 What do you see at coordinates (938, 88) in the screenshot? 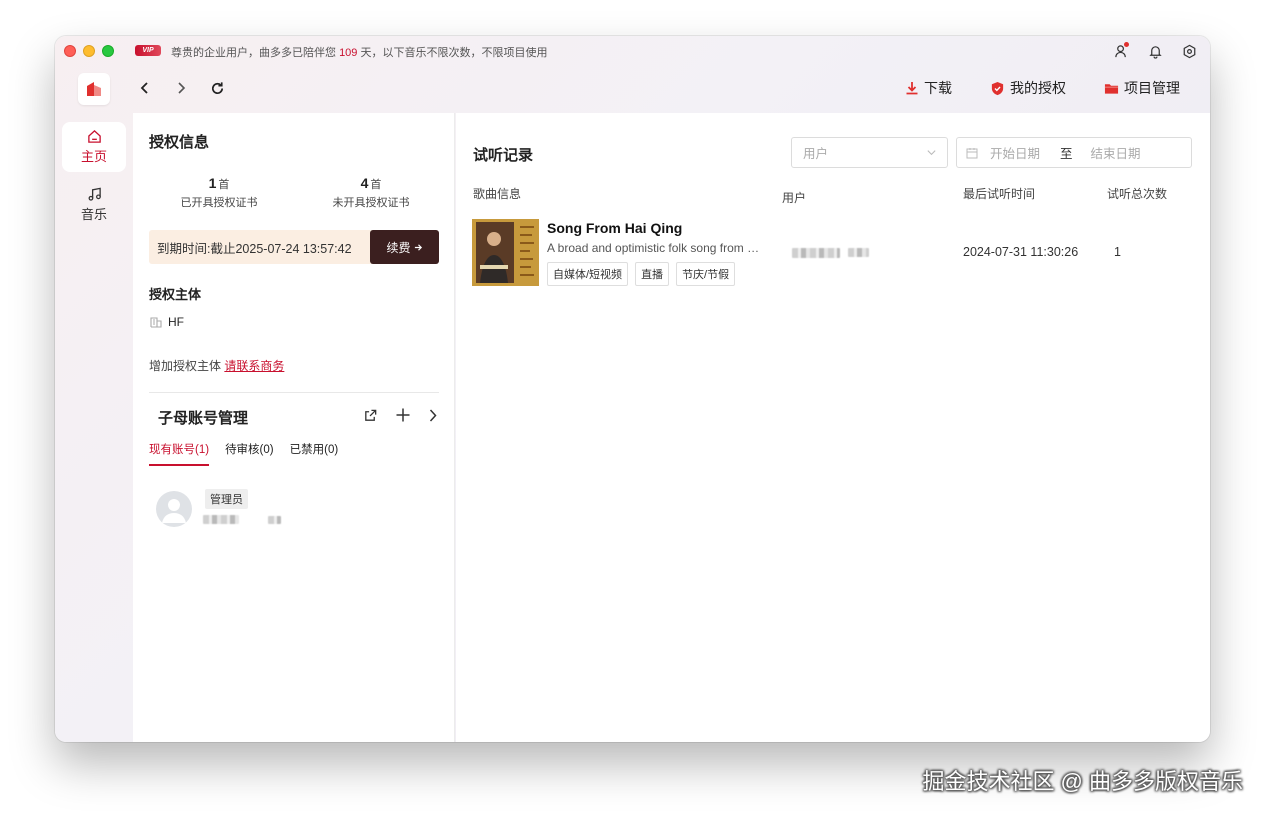
I see `download-label: 下载` at bounding box center [938, 88].